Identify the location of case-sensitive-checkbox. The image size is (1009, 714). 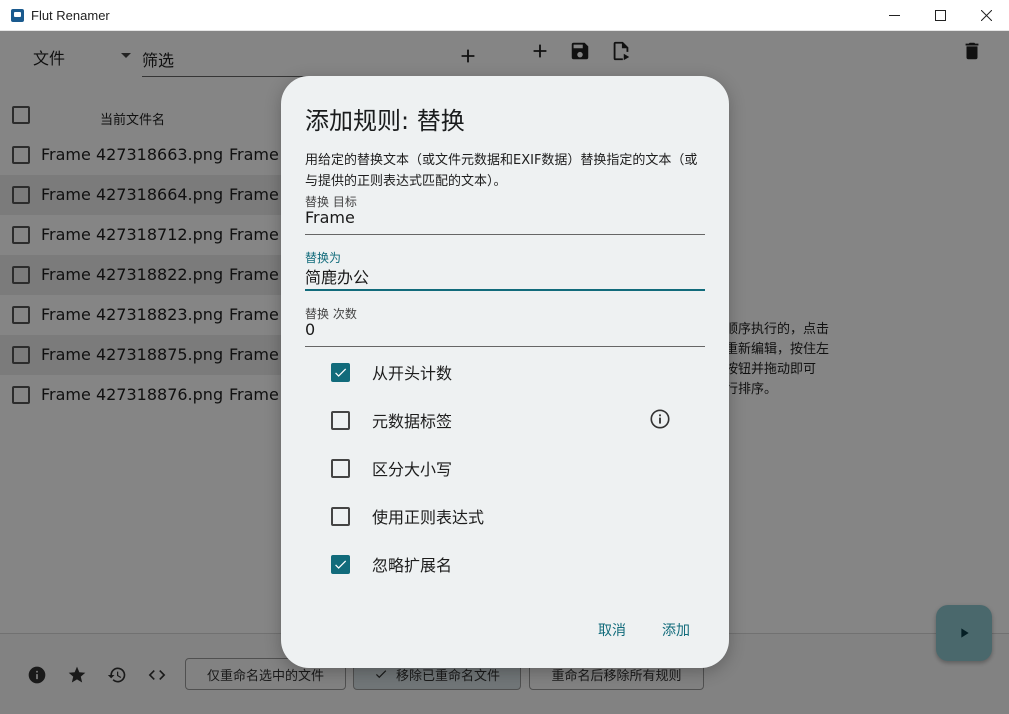
(340, 468).